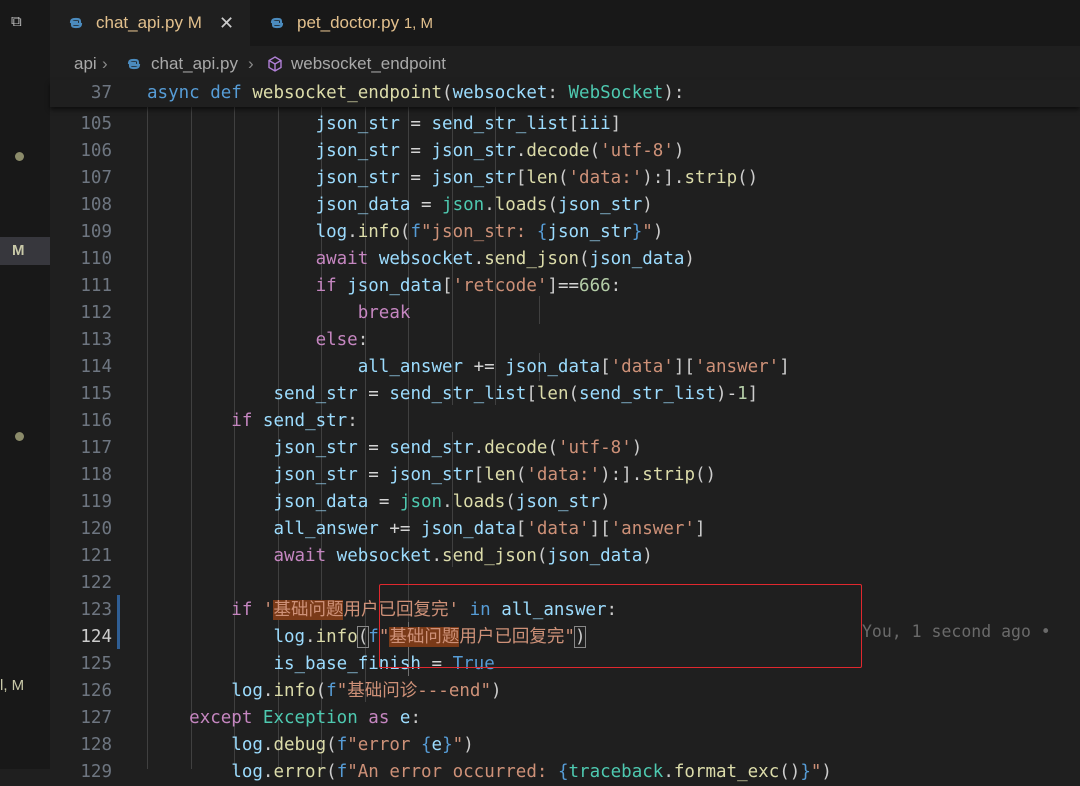  Describe the element at coordinates (12, 685) in the screenshot. I see `bottom-status-label: l, M` at that location.